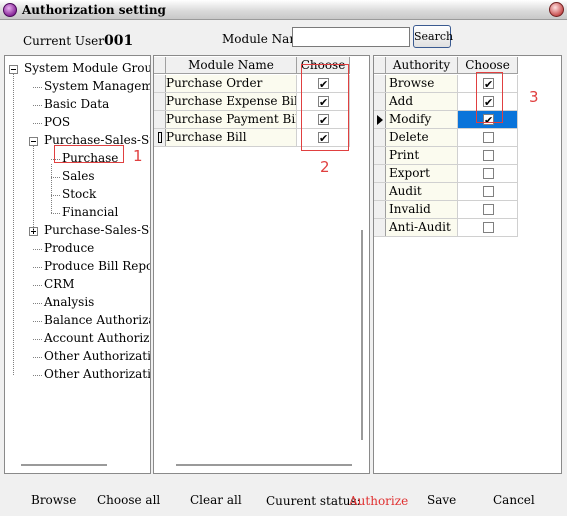  I want to click on module-name-cell: Purchase Bill, so click(231, 137).